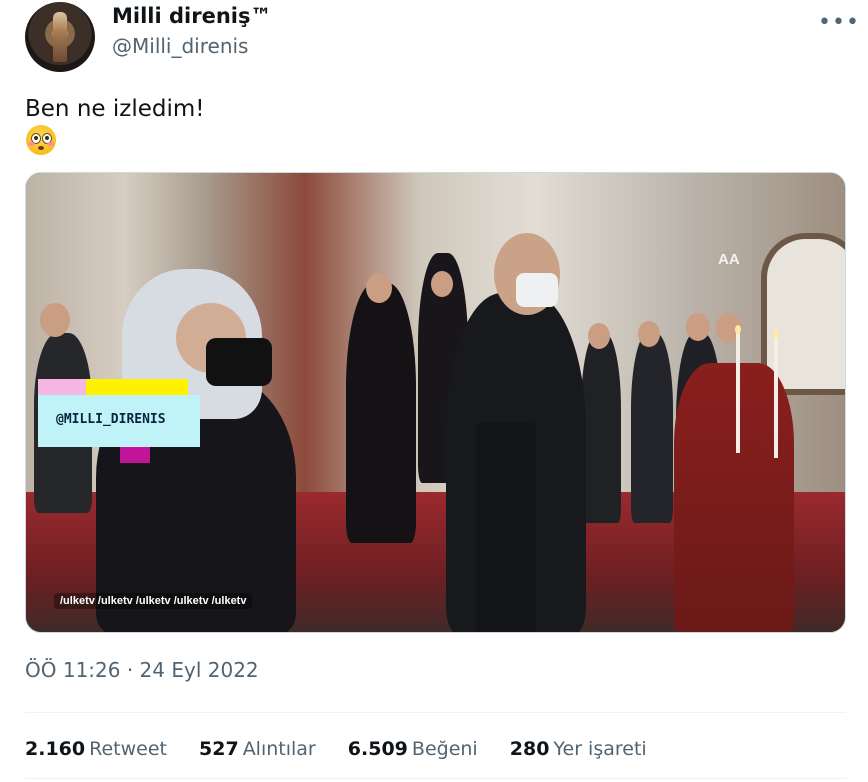  What do you see at coordinates (578, 749) in the screenshot?
I see `bookmarks-stat: 280 Yer işareti` at bounding box center [578, 749].